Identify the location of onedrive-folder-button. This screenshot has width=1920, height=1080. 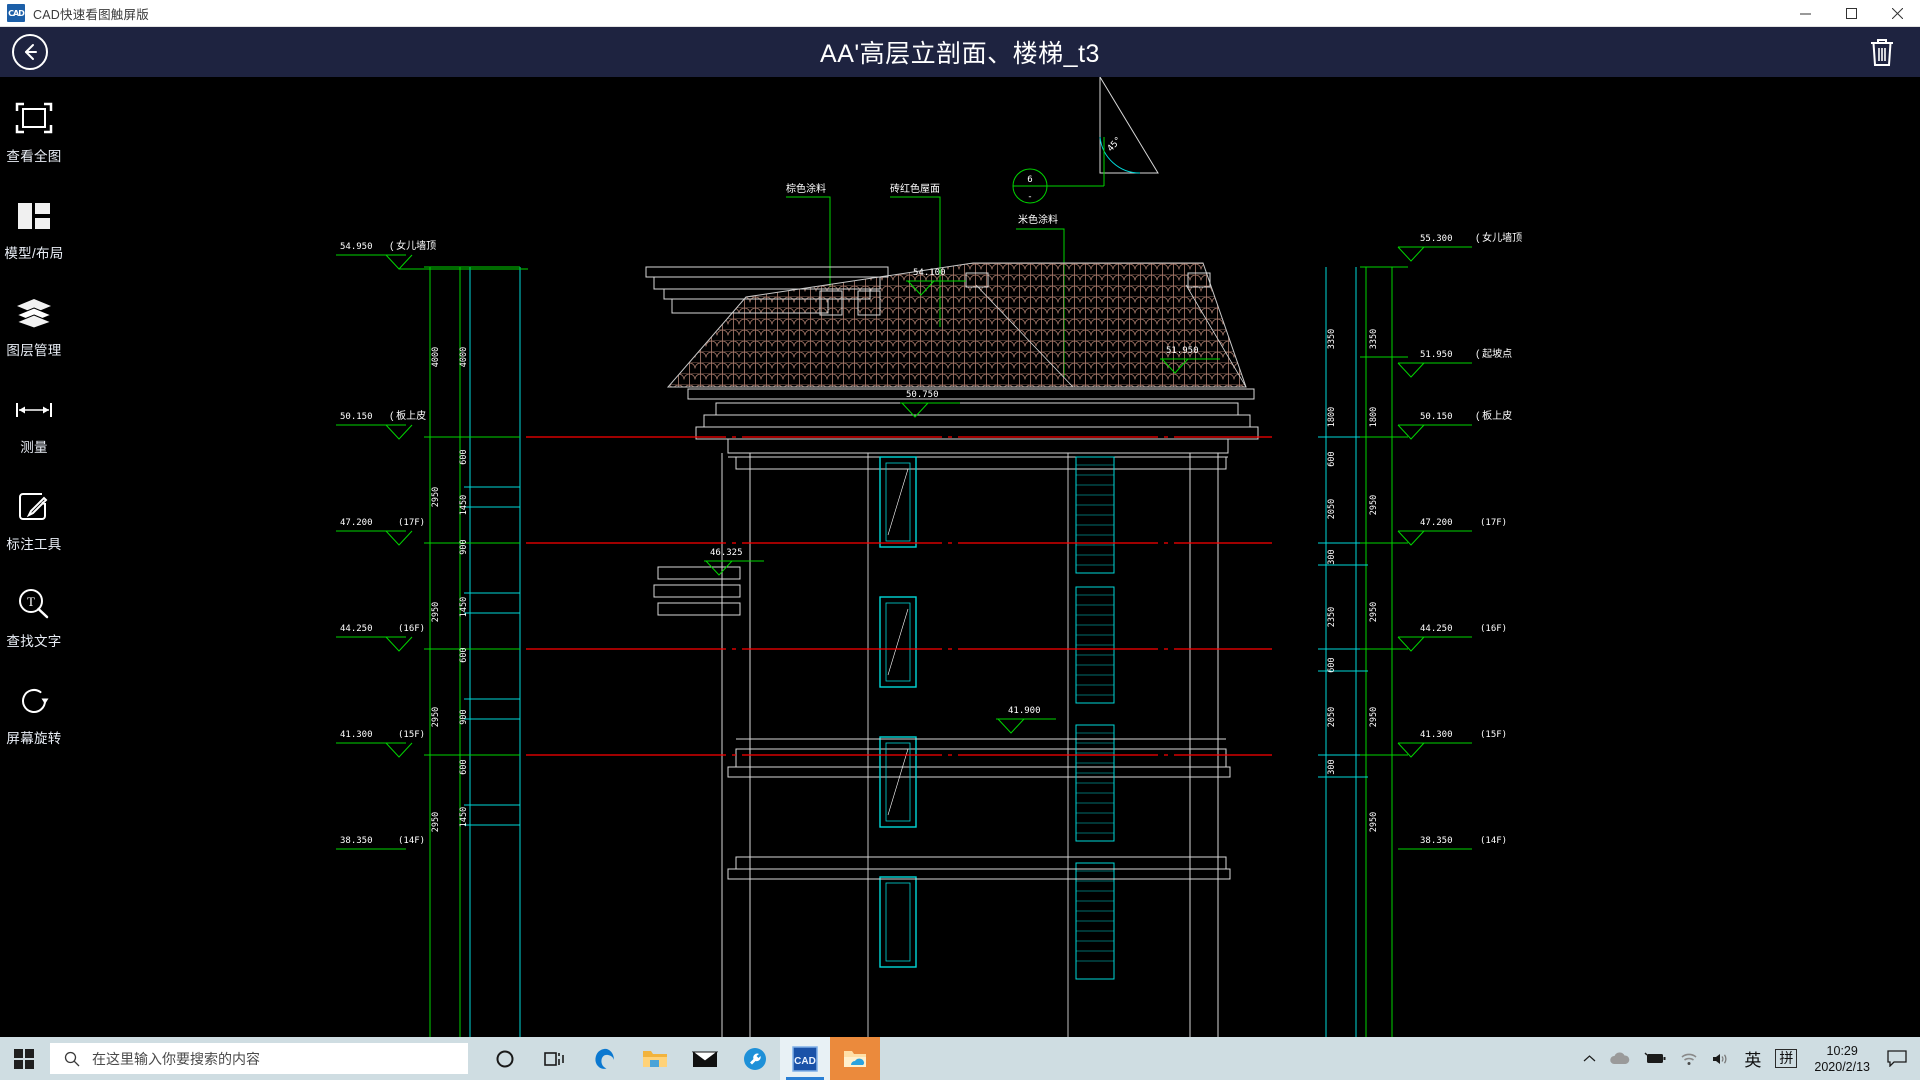
(855, 1058).